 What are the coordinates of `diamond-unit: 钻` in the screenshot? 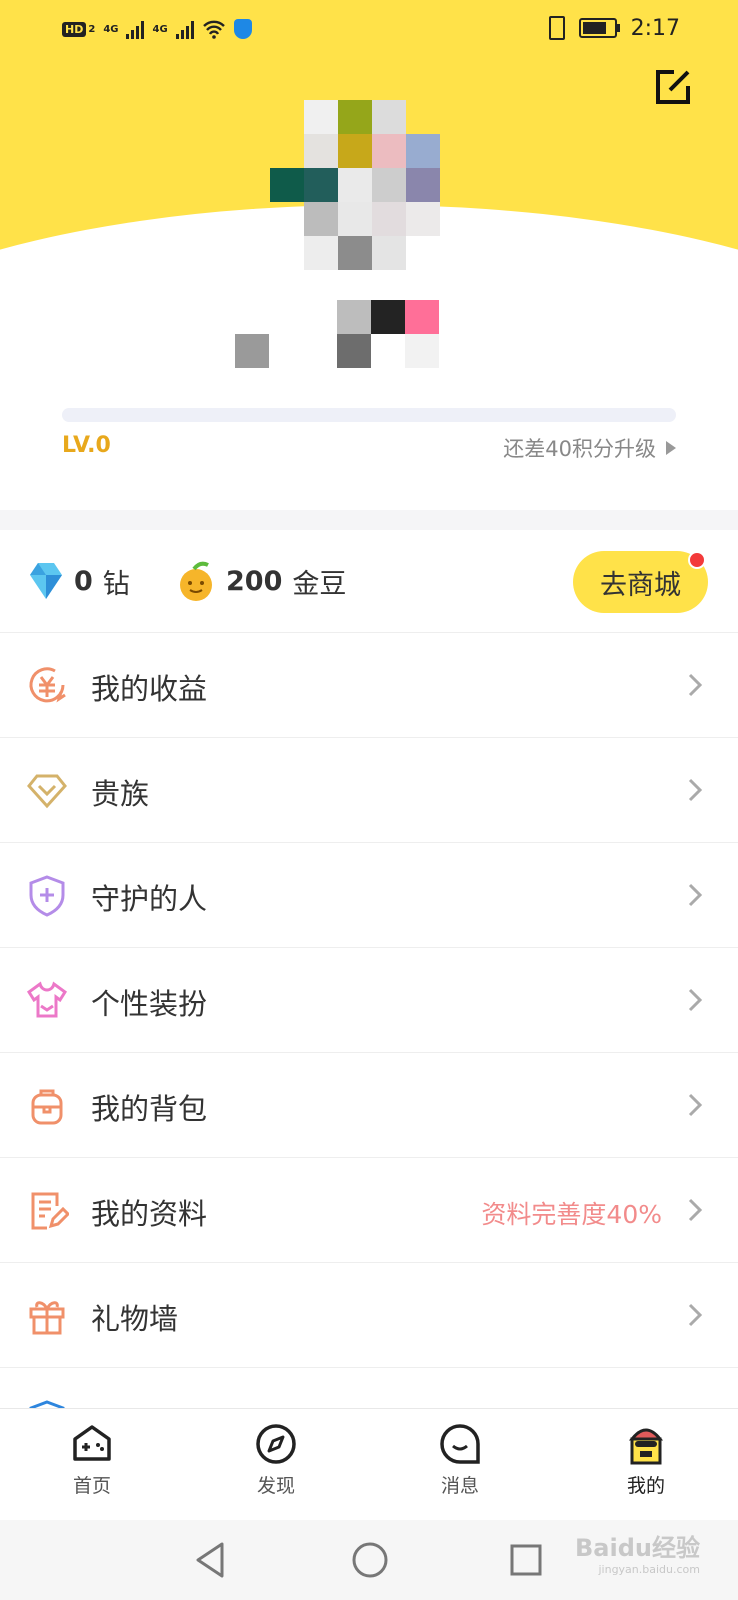 It's located at (116, 584).